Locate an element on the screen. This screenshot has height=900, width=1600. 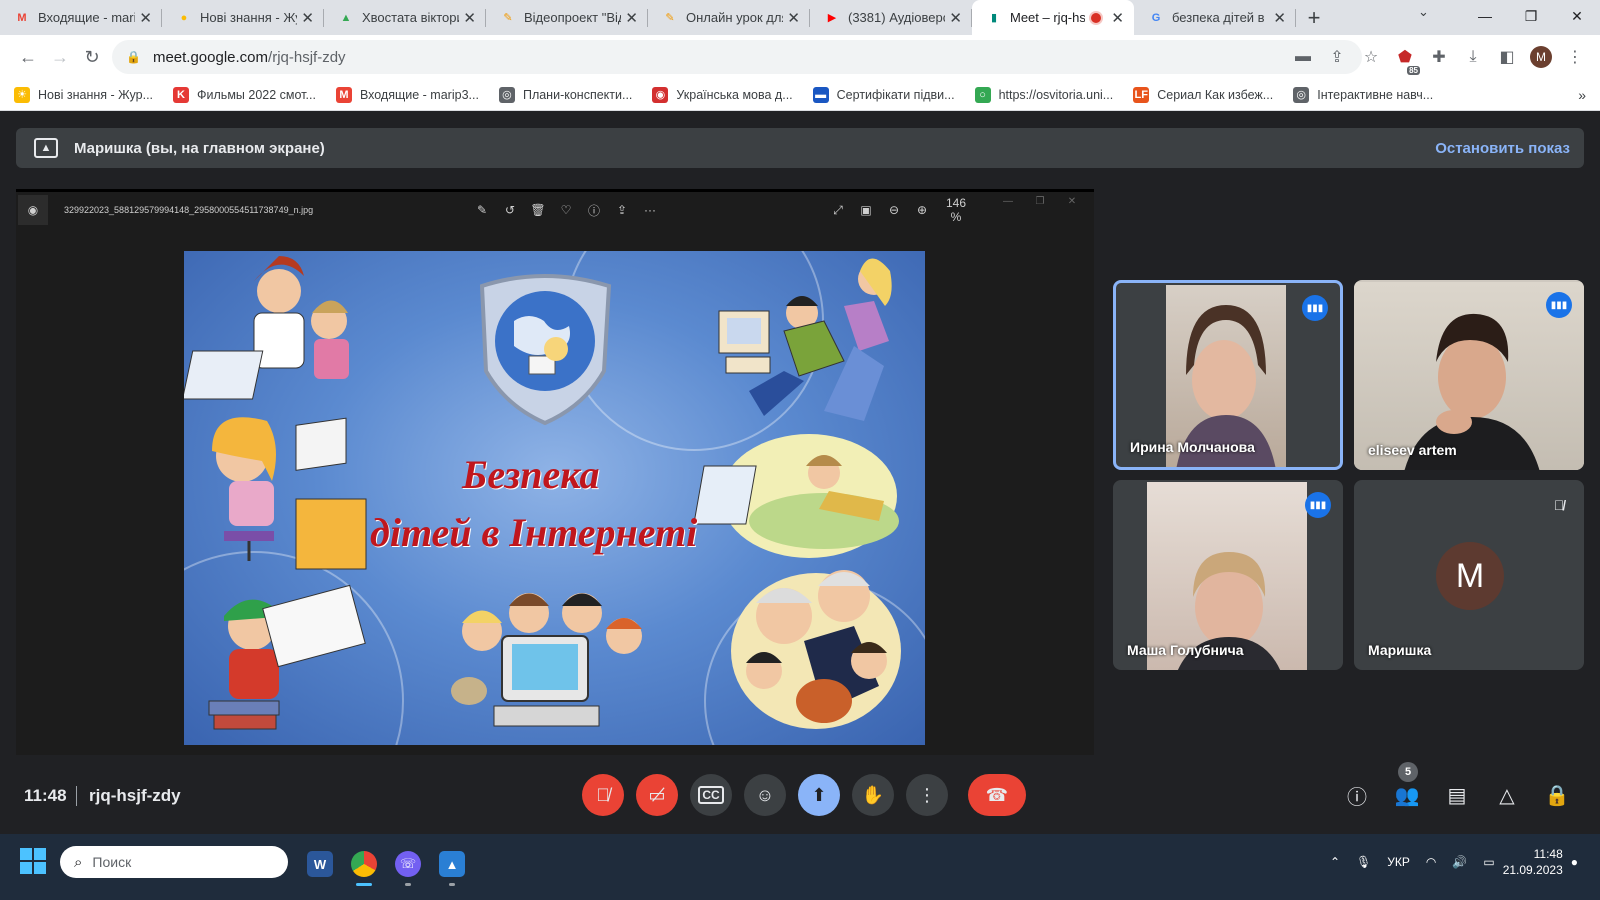
chevron-up-icon: ⌃ is located at coordinates (1335, 862).